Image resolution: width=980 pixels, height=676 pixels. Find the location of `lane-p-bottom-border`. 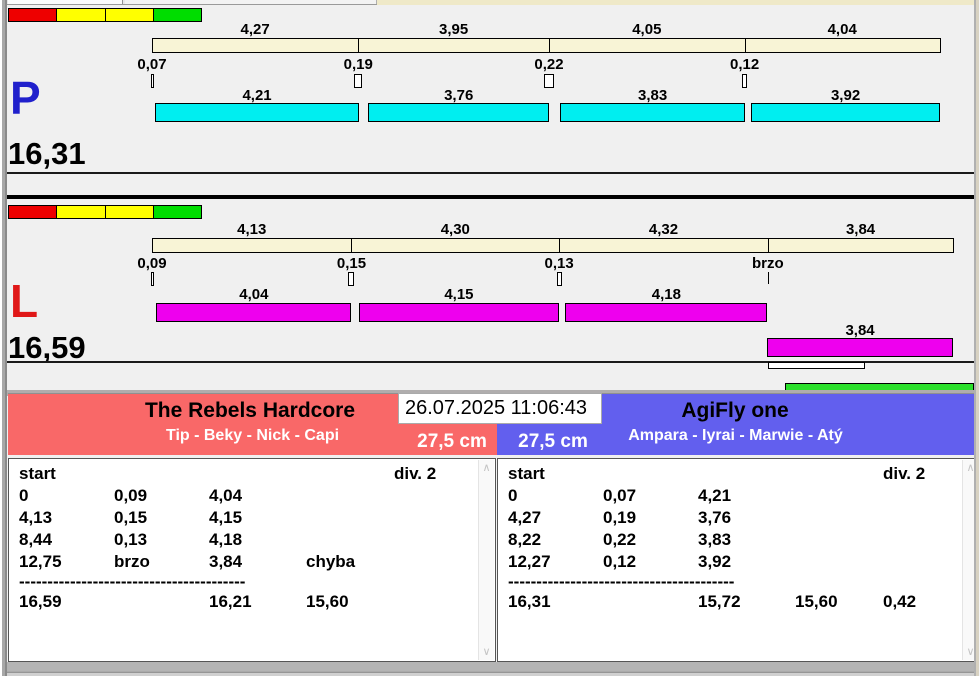

lane-p-bottom-border is located at coordinates (490, 173).